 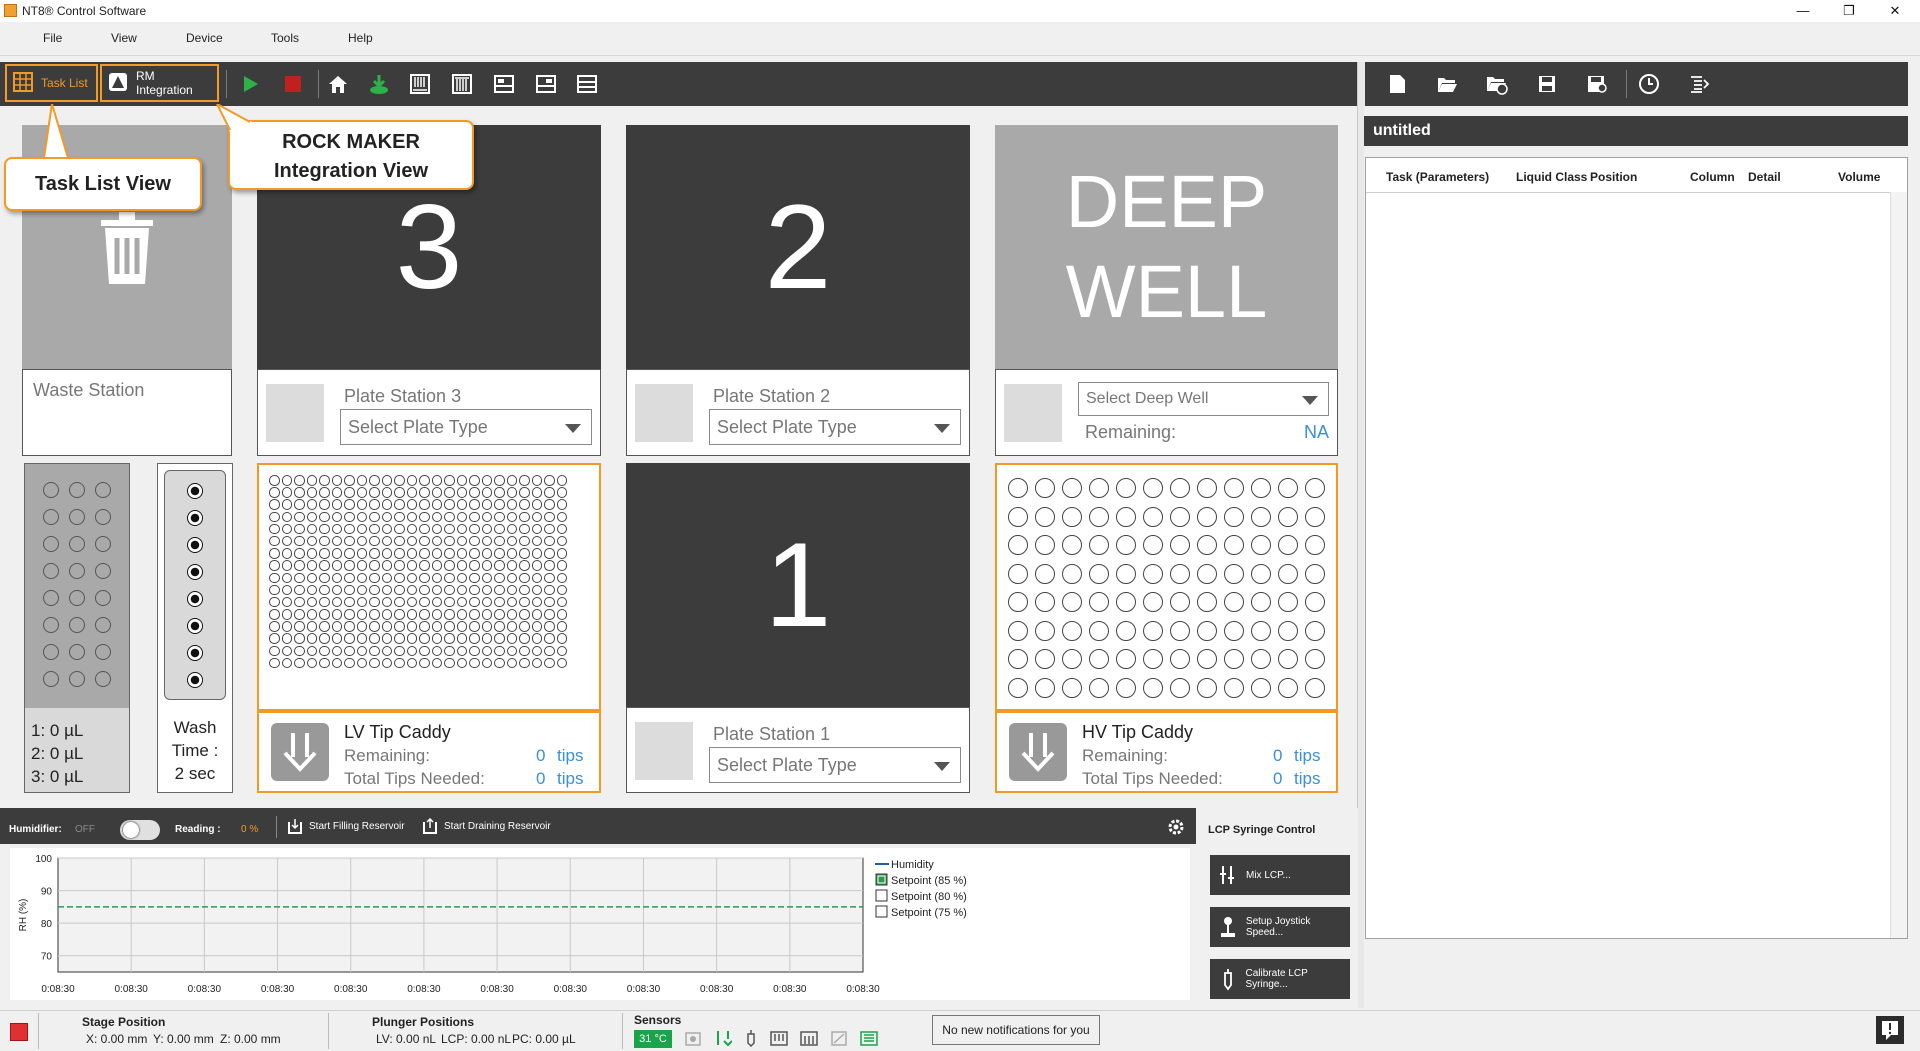 What do you see at coordinates (1613, 177) in the screenshot?
I see `col-position: Position` at bounding box center [1613, 177].